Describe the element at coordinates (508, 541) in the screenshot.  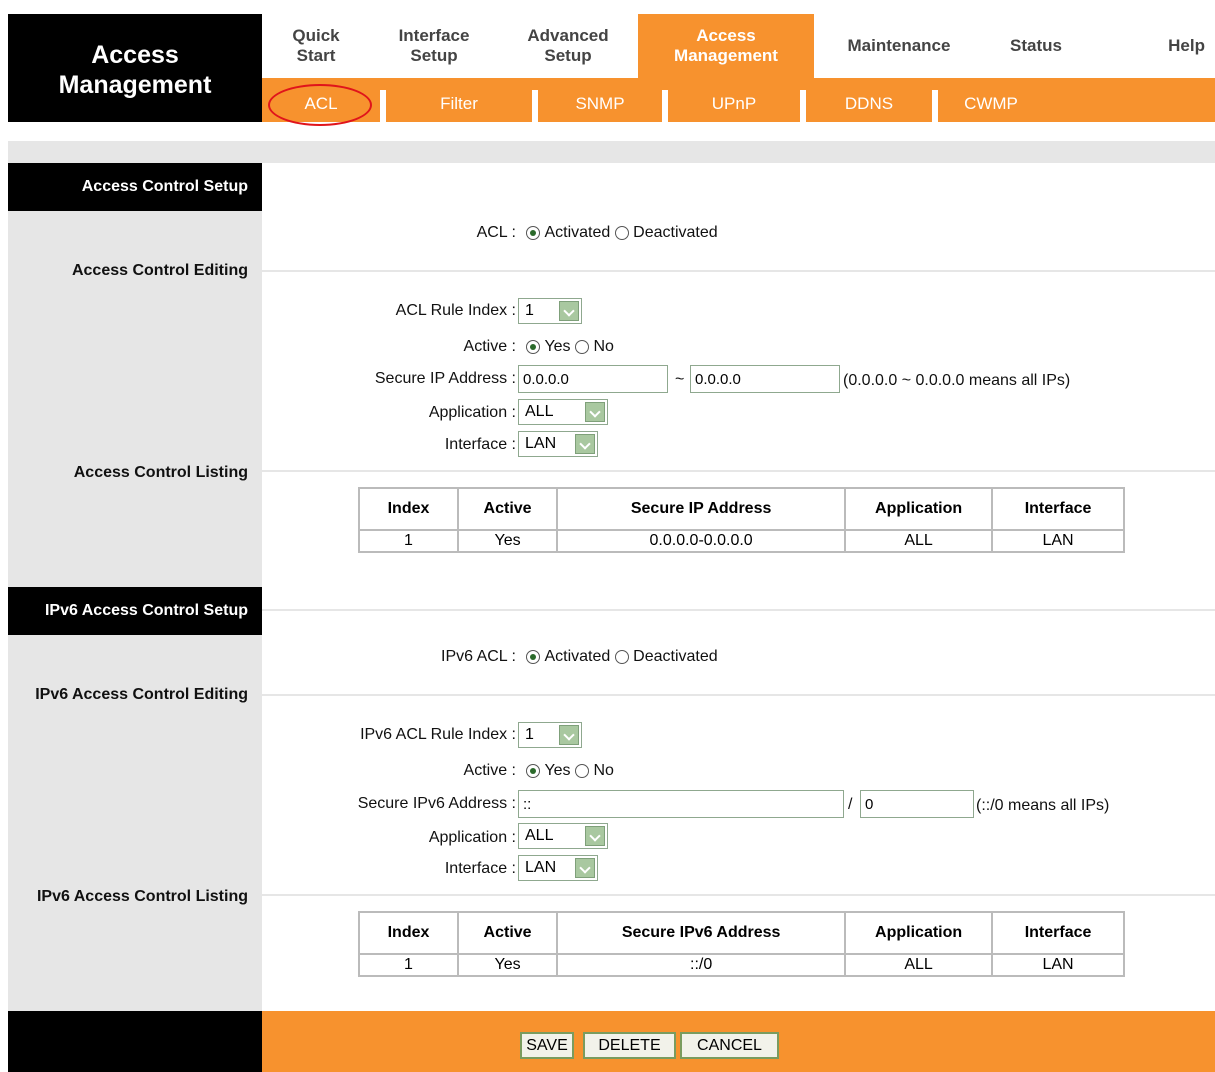
I see `table-cell: Yes` at that location.